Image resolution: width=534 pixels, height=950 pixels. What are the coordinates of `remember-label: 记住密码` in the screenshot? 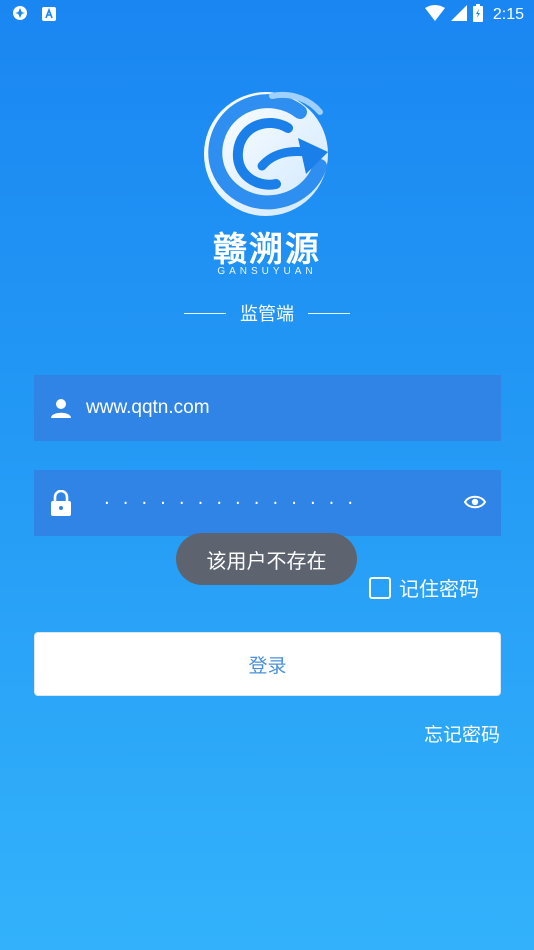 It's located at (439, 589).